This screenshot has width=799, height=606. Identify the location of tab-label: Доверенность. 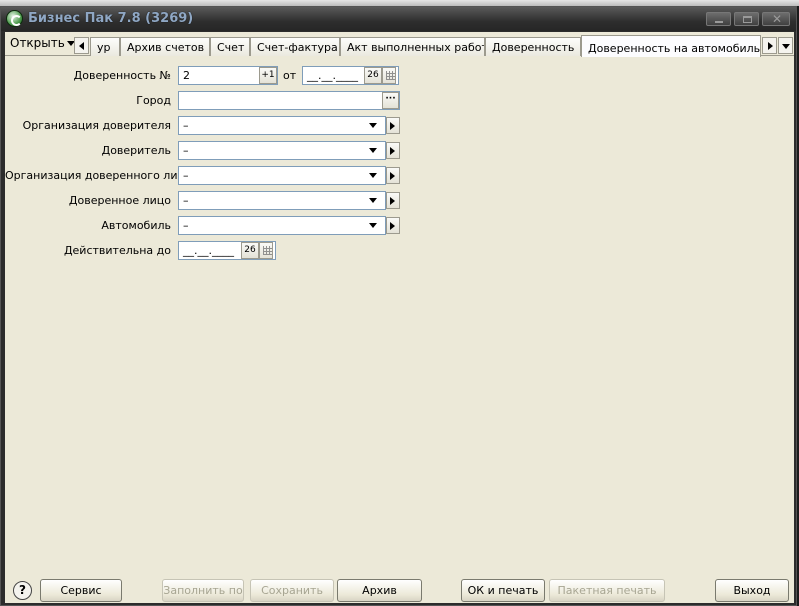
(533, 47).